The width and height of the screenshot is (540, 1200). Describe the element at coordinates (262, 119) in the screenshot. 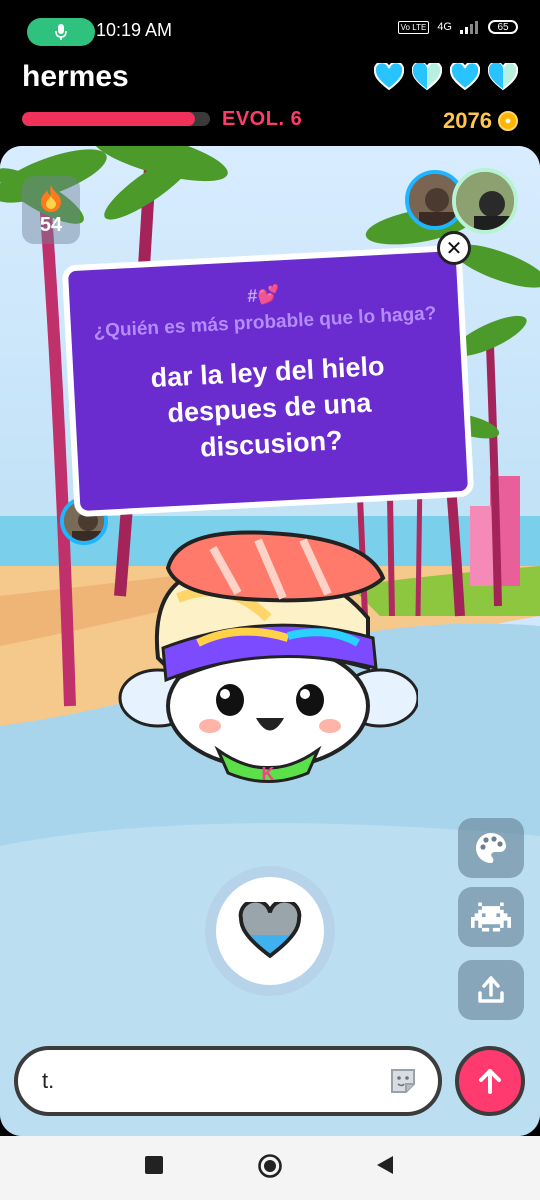

I see `evolution-label: EVOL. 6` at that location.